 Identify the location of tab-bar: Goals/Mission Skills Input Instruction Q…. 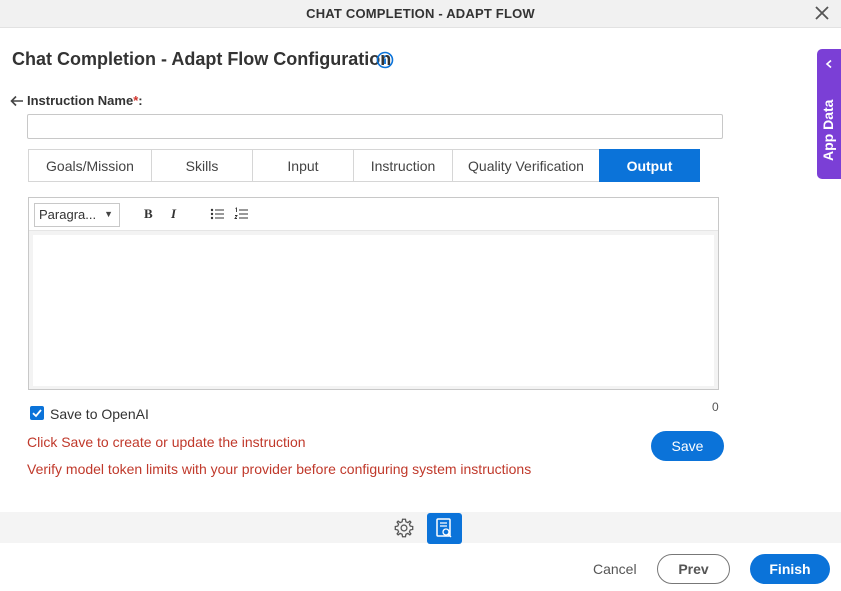
(364, 165).